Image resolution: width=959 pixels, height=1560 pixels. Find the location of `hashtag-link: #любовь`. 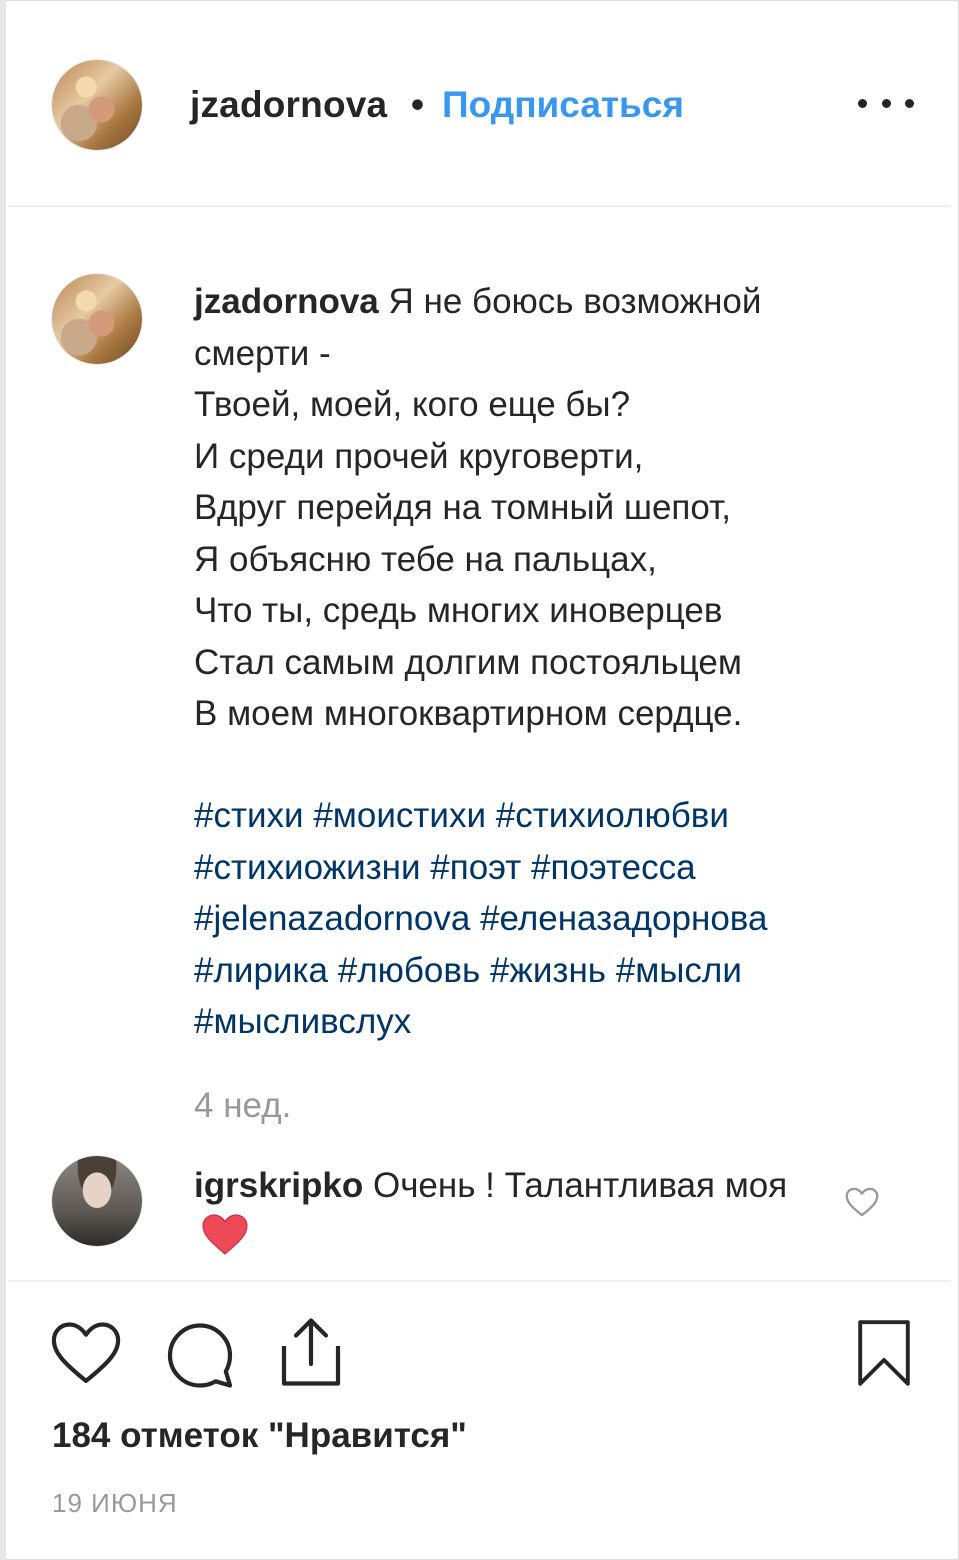

hashtag-link: #любовь is located at coordinates (409, 970).